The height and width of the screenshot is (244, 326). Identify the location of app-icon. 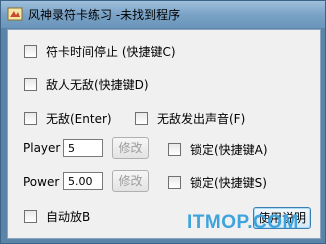
(15, 14).